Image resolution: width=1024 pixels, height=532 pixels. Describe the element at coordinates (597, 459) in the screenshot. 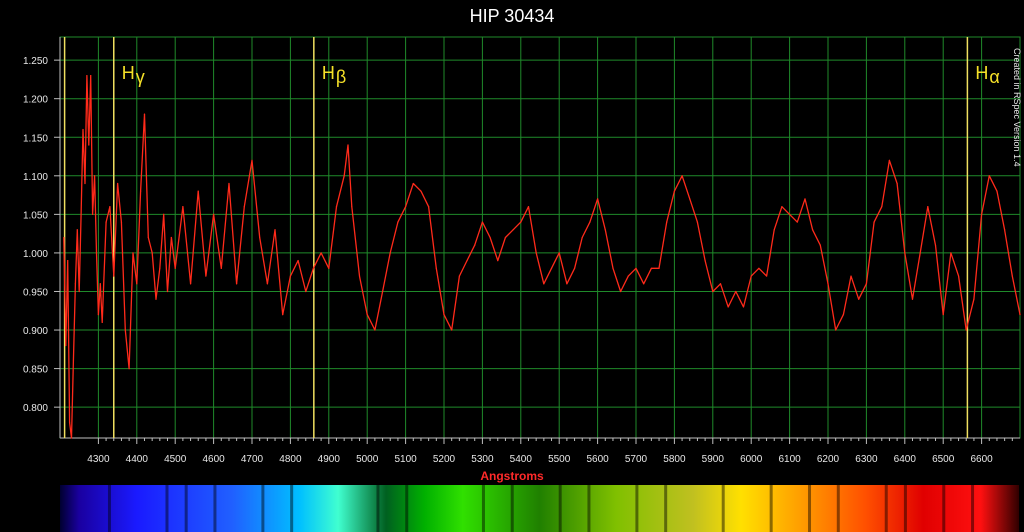

I see `x-tick-label: 5600` at that location.